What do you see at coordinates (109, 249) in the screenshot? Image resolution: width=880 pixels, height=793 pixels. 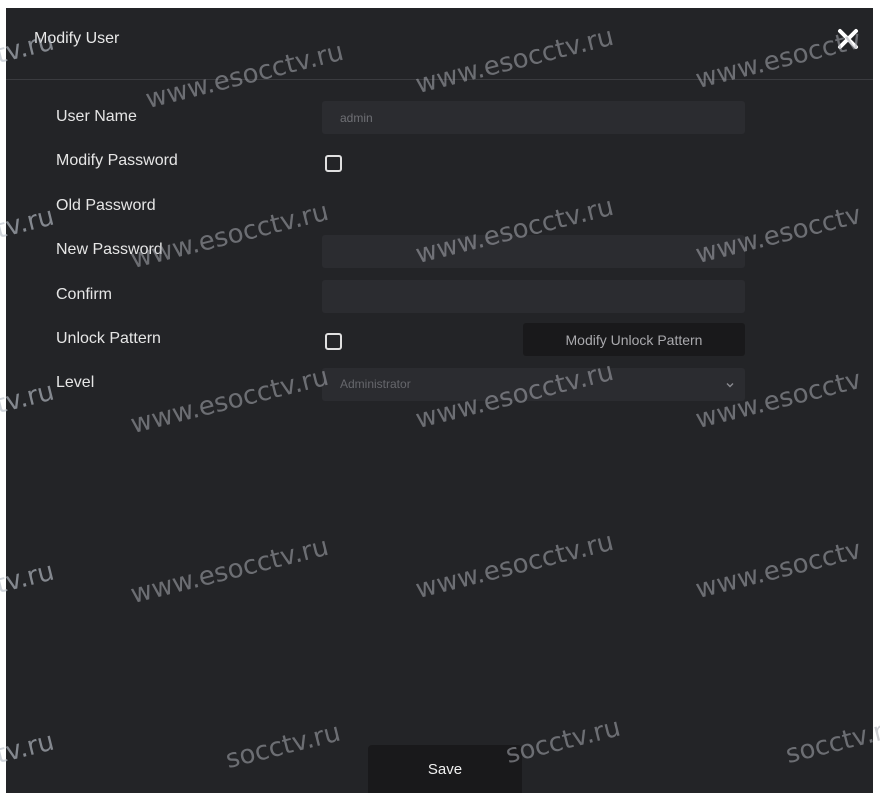 I see `new-password-label: New Password` at bounding box center [109, 249].